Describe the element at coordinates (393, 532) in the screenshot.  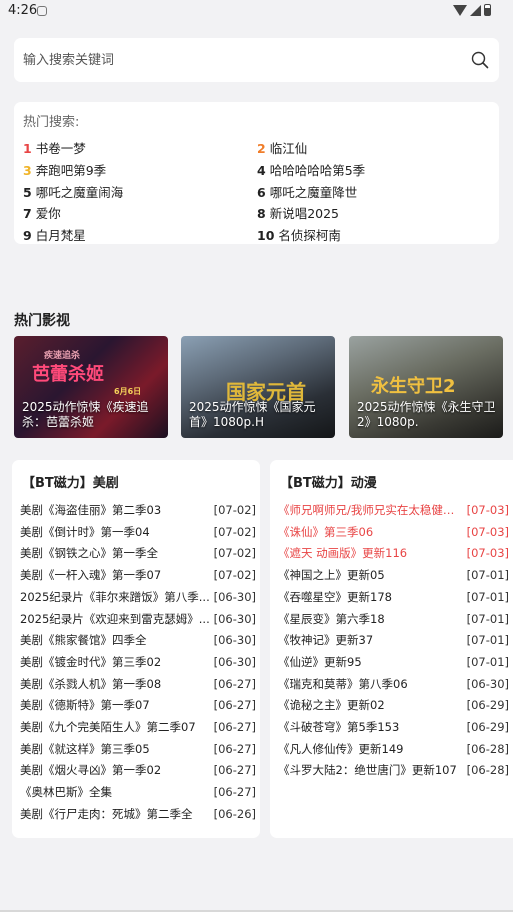
I see `list-item: 《诛仙》第三季06 [07-03]` at that location.